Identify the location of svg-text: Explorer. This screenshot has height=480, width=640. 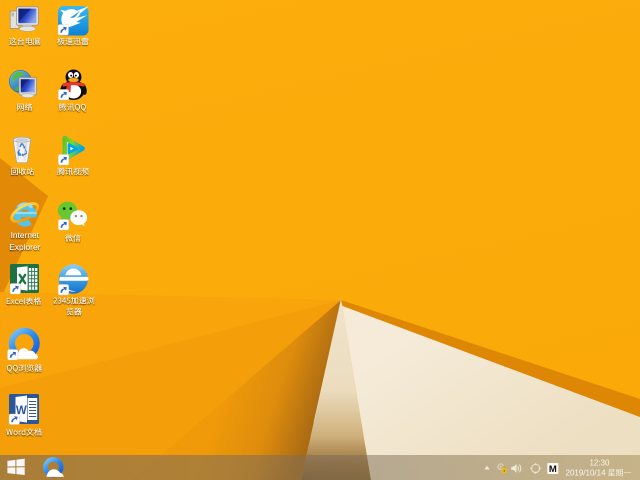
(24, 247).